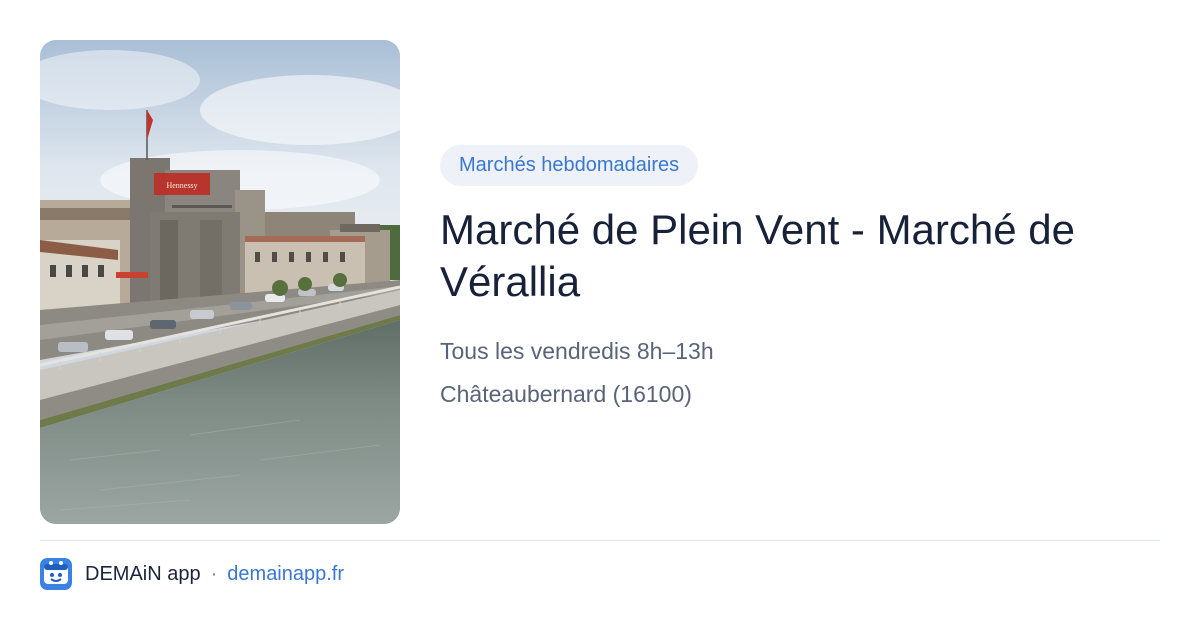 The width and height of the screenshot is (1200, 630). I want to click on sign-text: Hennessy, so click(181, 185).